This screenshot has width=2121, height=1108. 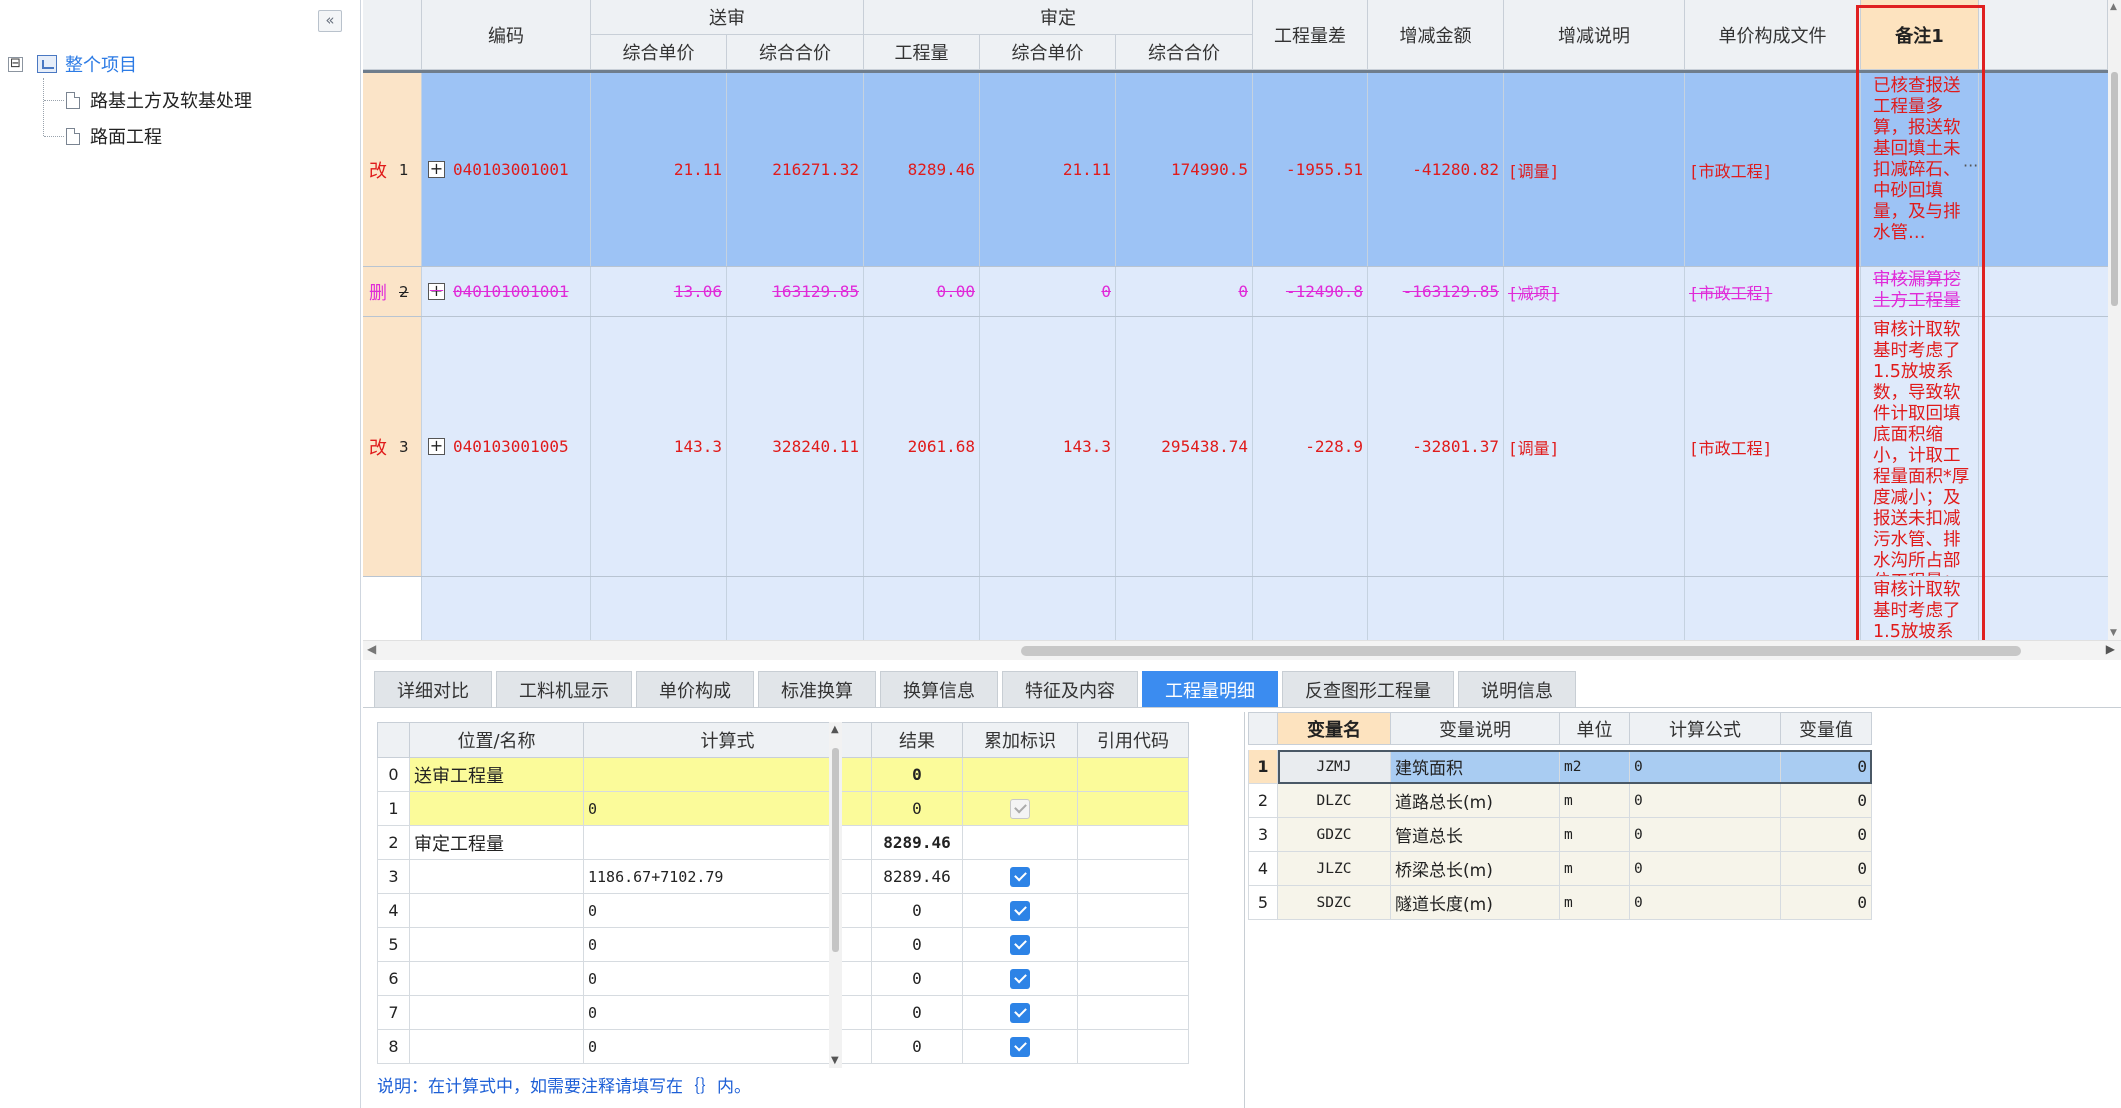 What do you see at coordinates (1594, 612) in the screenshot?
I see `diff-desc-cell` at bounding box center [1594, 612].